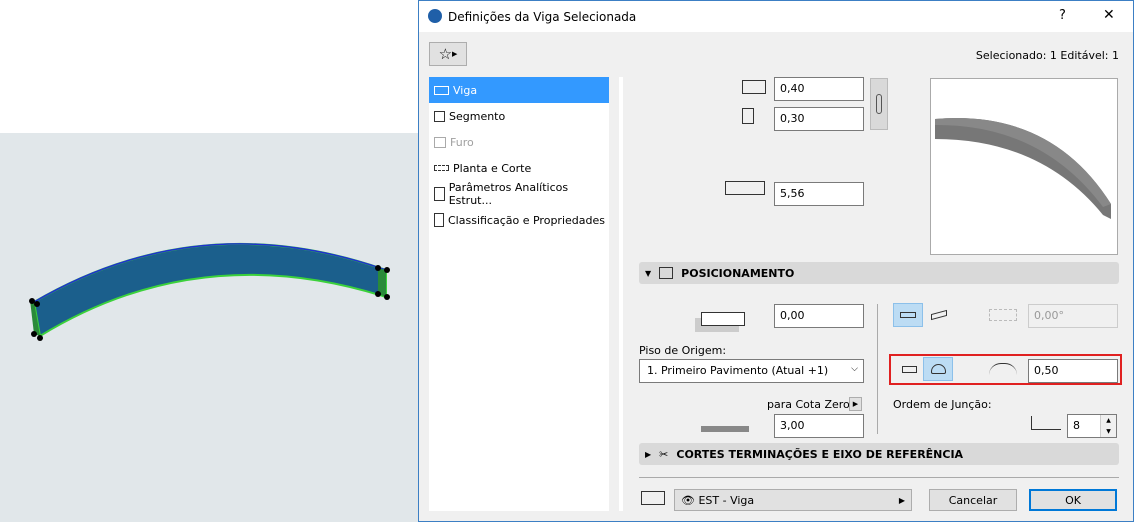 The height and width of the screenshot is (522, 1134). Describe the element at coordinates (745, 188) in the screenshot. I see `beam-length-icon` at that location.